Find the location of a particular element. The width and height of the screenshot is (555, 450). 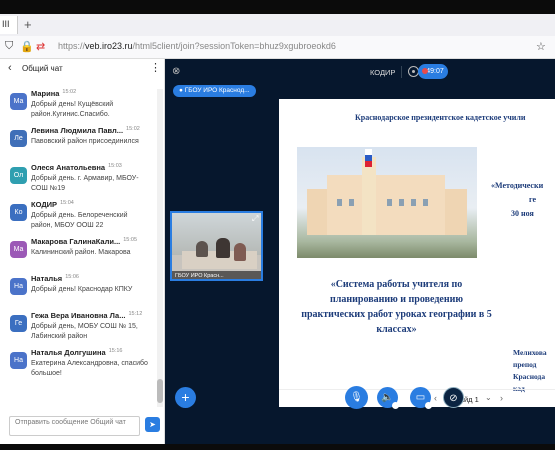

fullscreen-icon: ⤢ is located at coordinates (255, 219).